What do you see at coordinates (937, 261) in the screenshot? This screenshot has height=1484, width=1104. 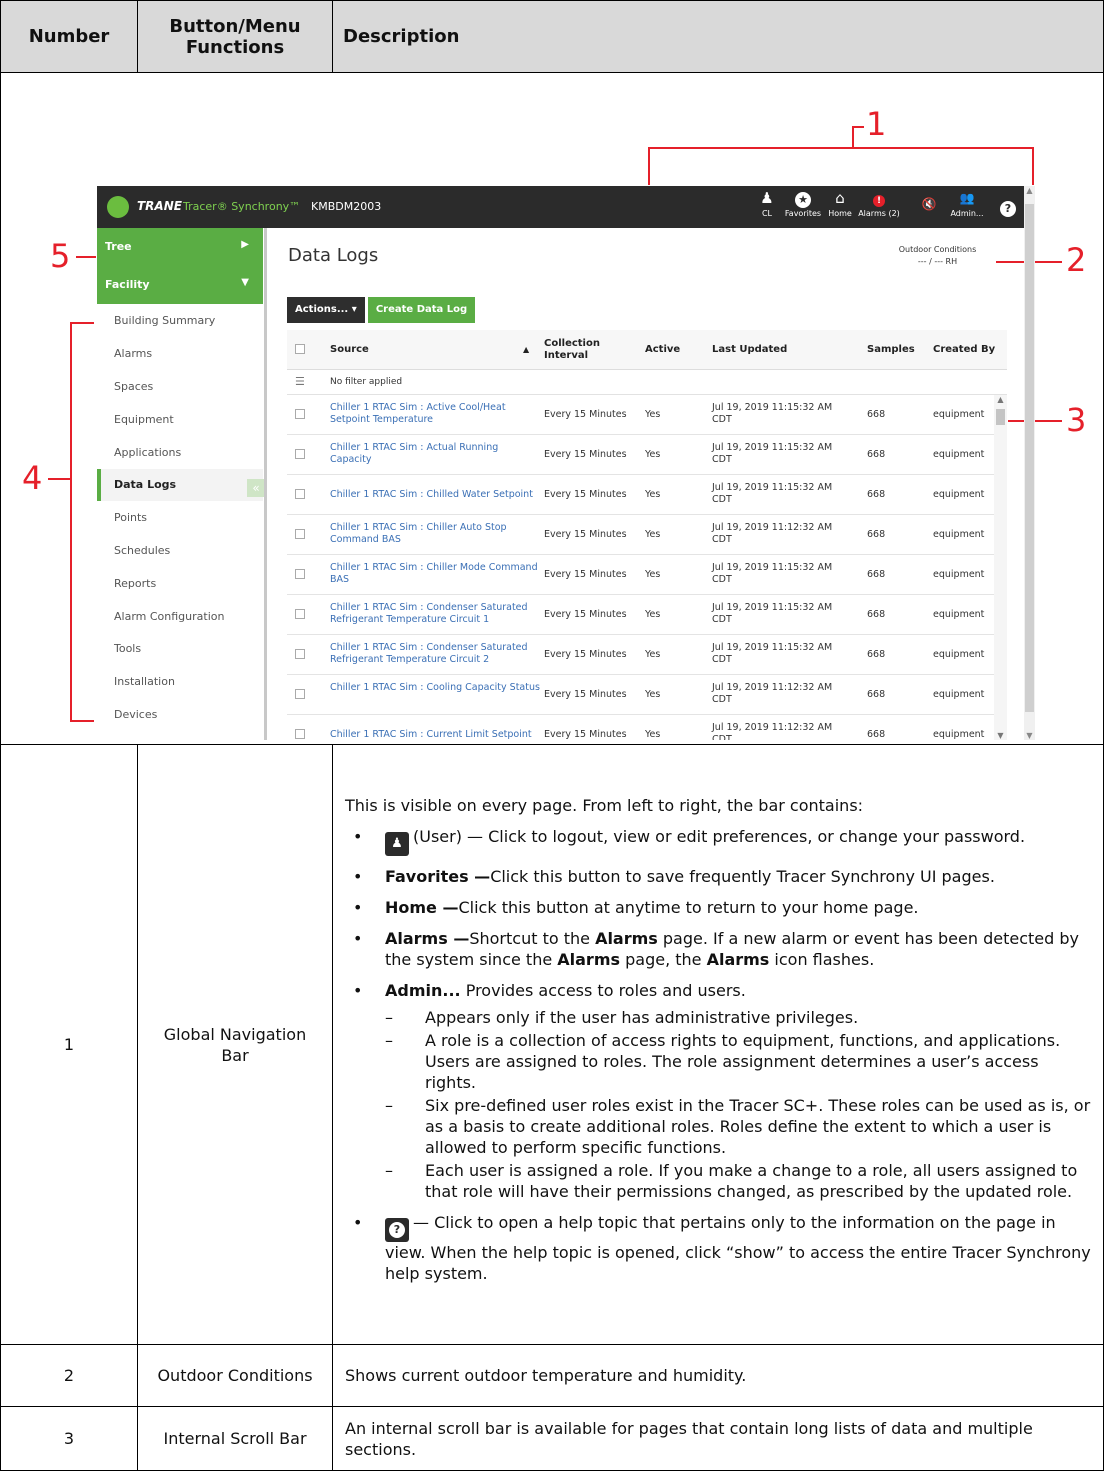 I see `outdoor-value: --- / --- RH` at bounding box center [937, 261].